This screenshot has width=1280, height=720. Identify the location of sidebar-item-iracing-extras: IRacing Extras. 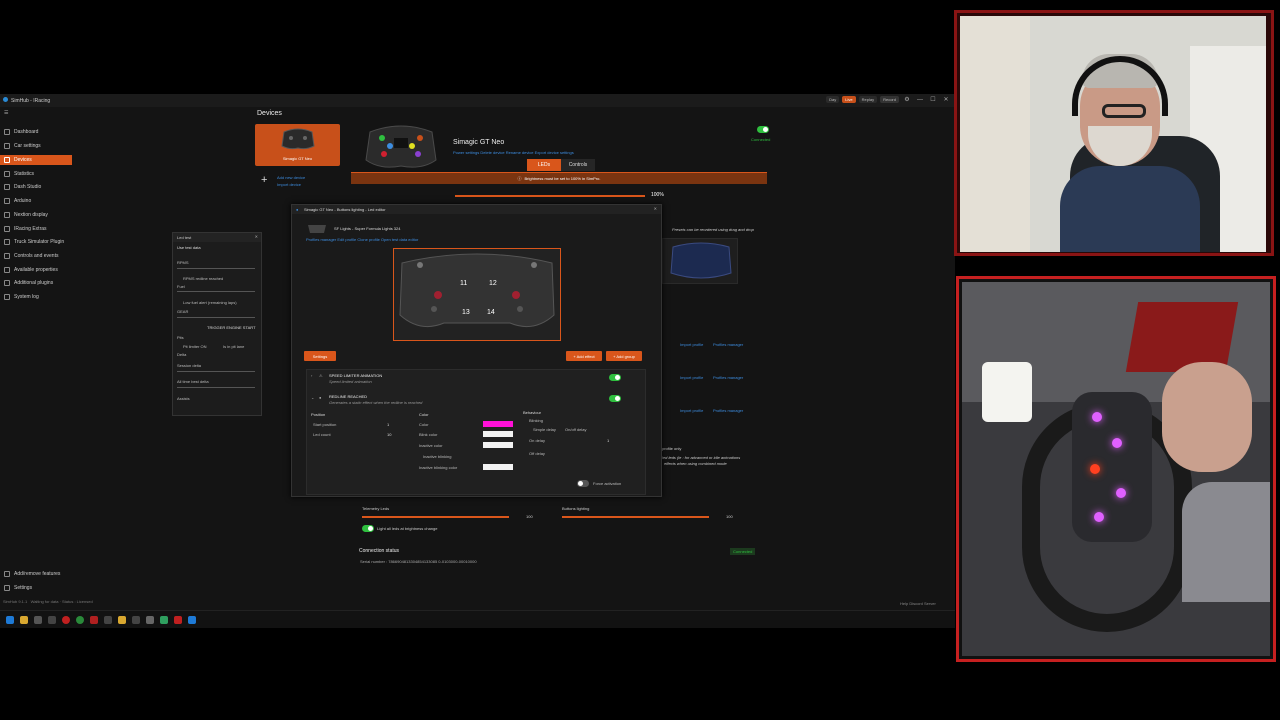
(36, 229).